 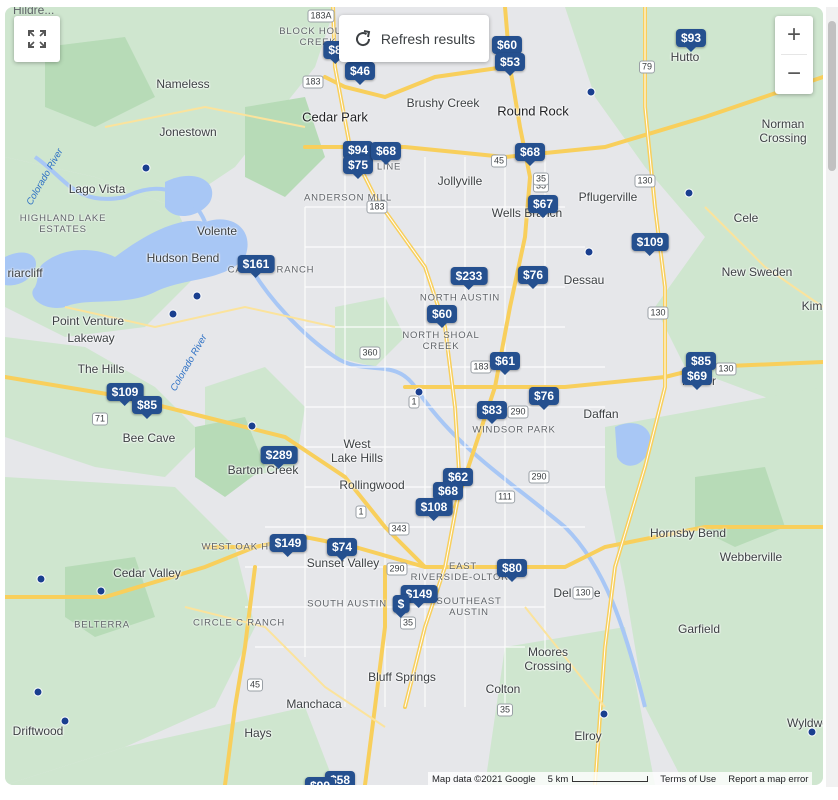 I want to click on place-label: Cedar Valley, so click(x=147, y=573).